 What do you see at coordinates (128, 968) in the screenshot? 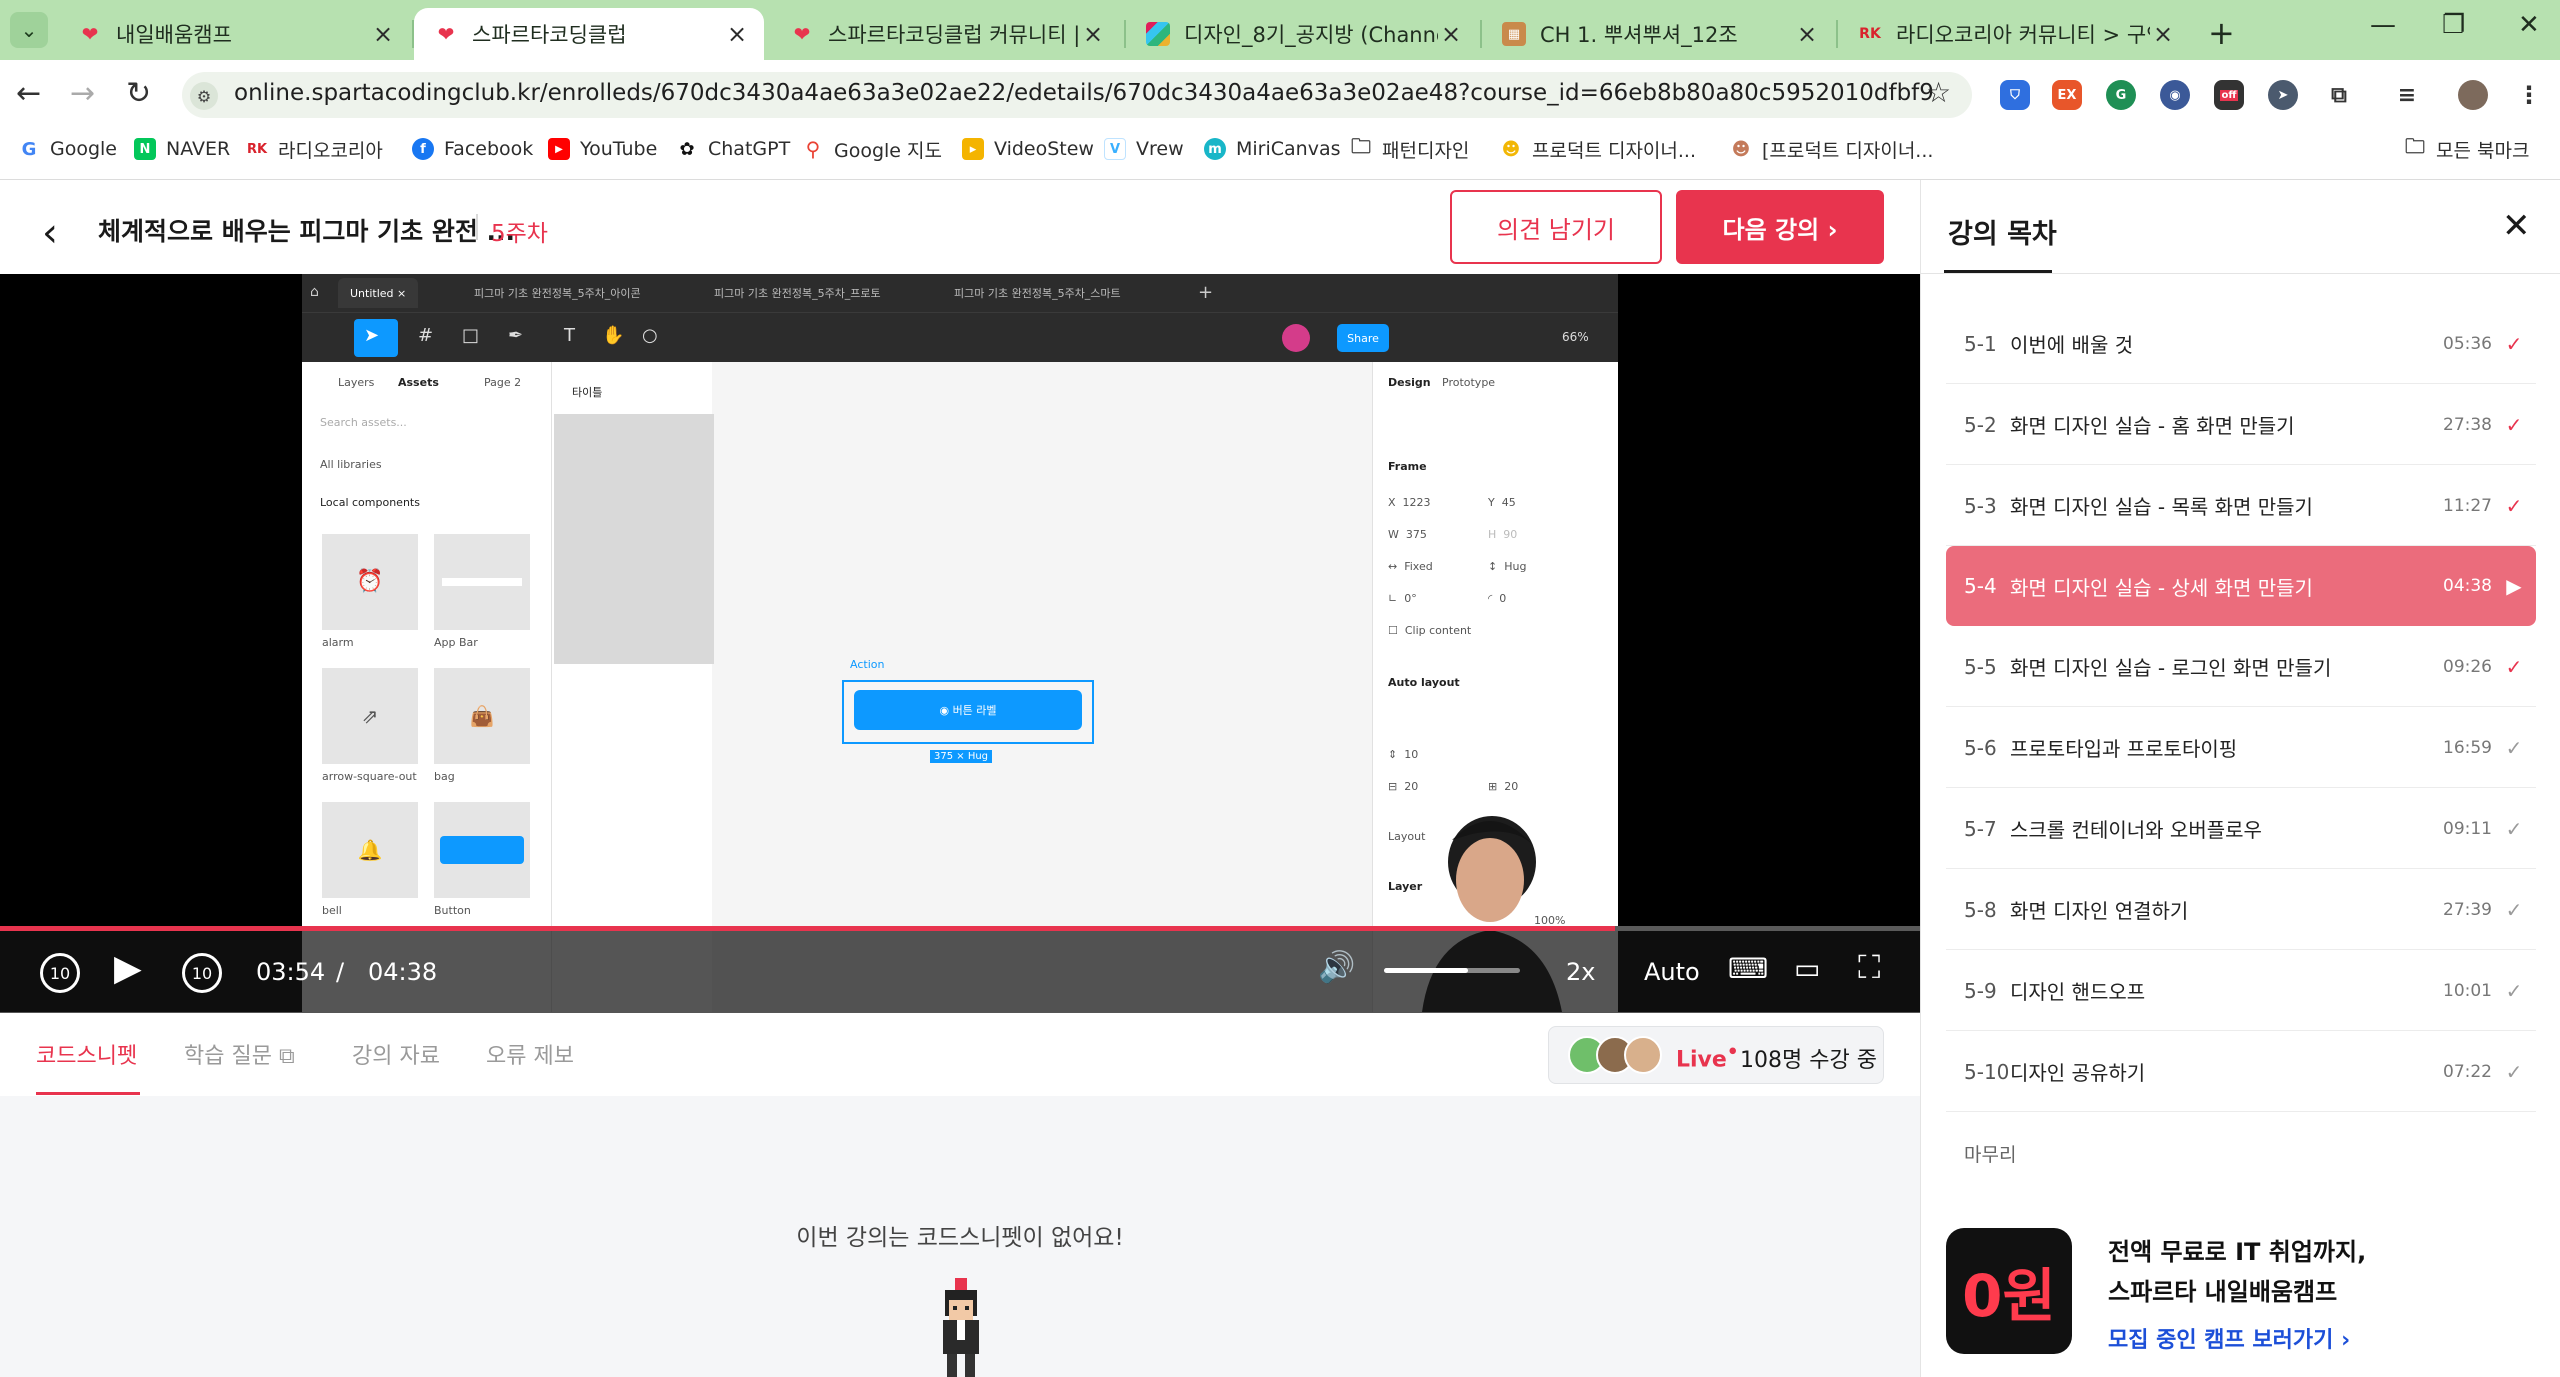
I see `play-icon: ▶` at bounding box center [128, 968].